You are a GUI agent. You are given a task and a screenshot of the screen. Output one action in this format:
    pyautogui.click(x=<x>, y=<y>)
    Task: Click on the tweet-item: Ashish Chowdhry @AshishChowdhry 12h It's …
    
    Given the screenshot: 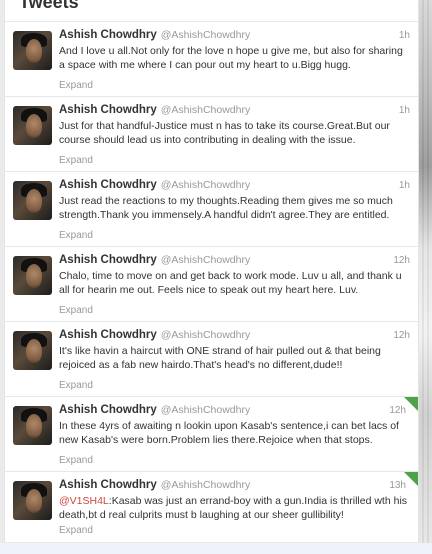 What is the action you would take?
    pyautogui.click(x=211, y=359)
    